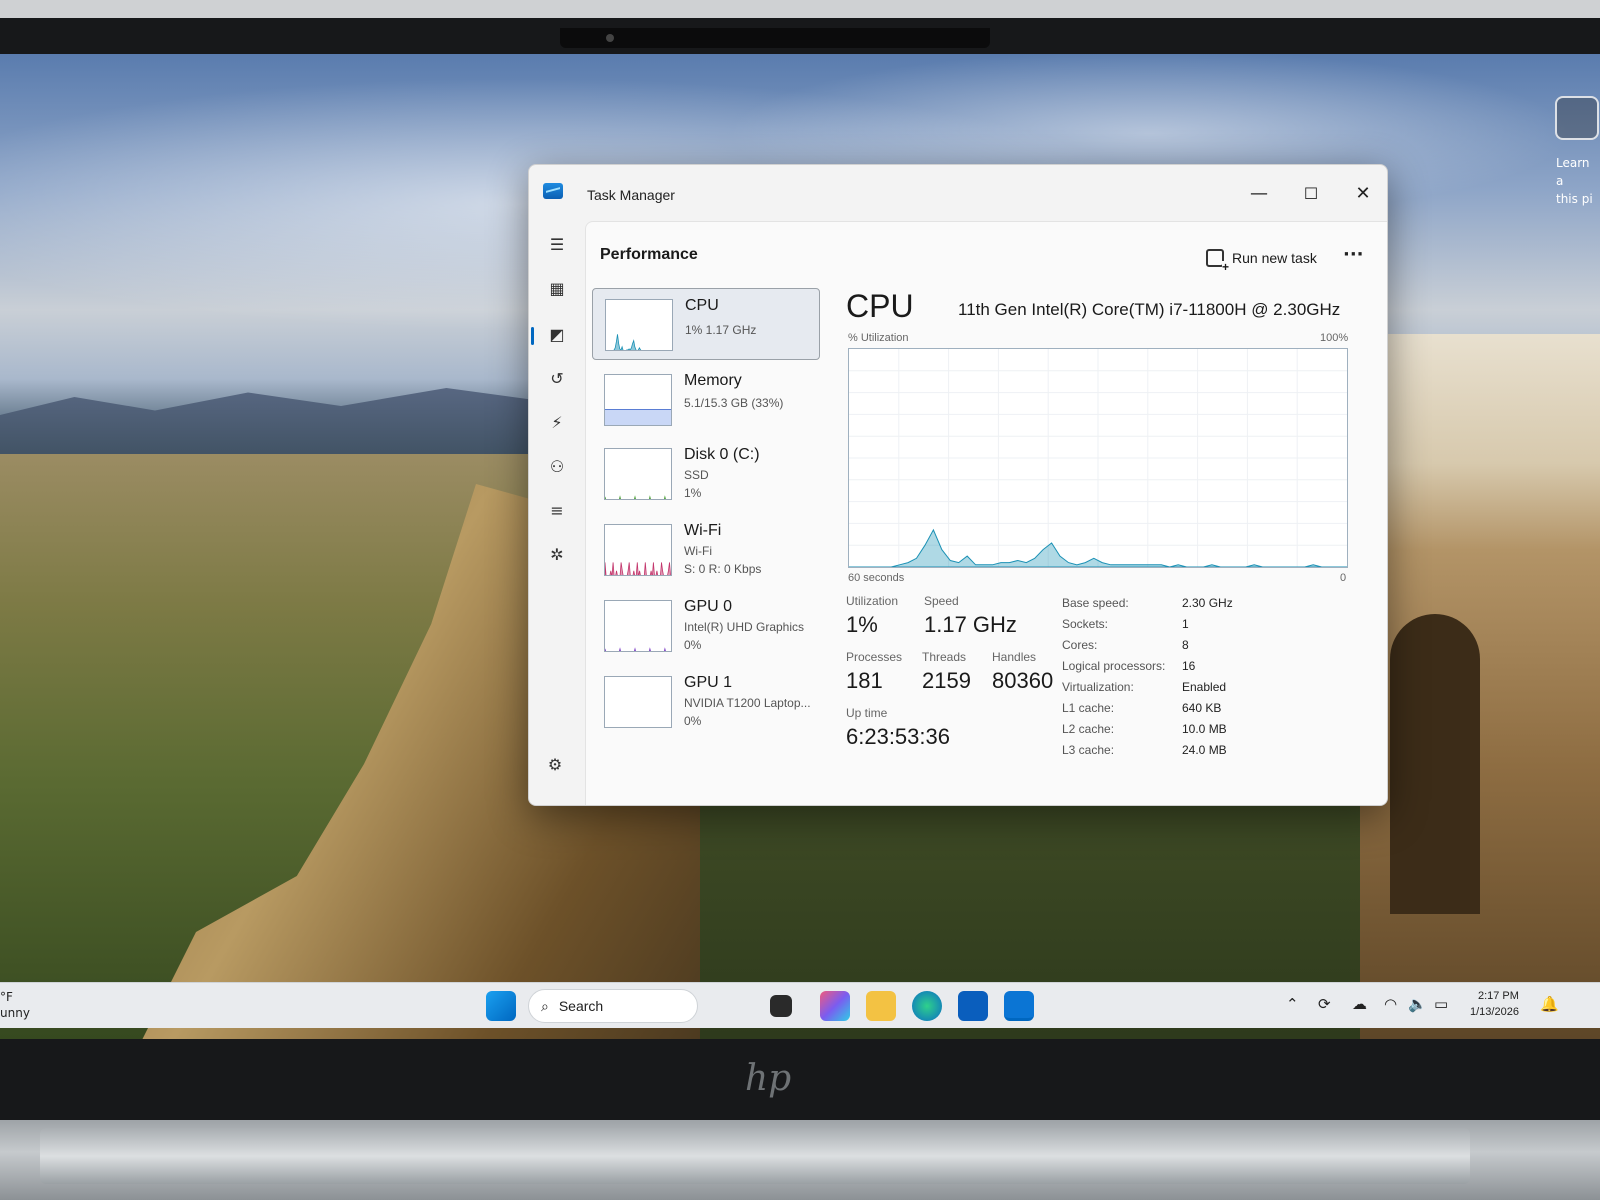 This screenshot has width=1600, height=1200. I want to click on settings-icon: ⚙, so click(555, 763).